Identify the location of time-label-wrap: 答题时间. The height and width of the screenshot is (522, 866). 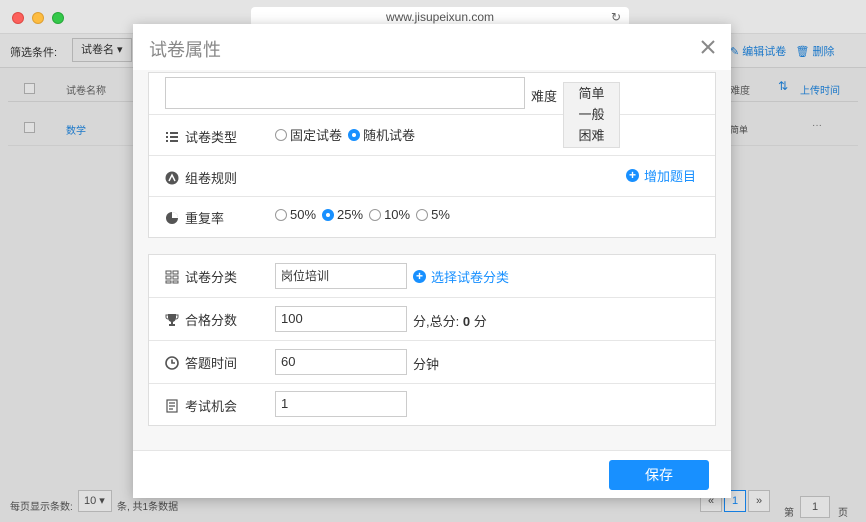
(201, 362).